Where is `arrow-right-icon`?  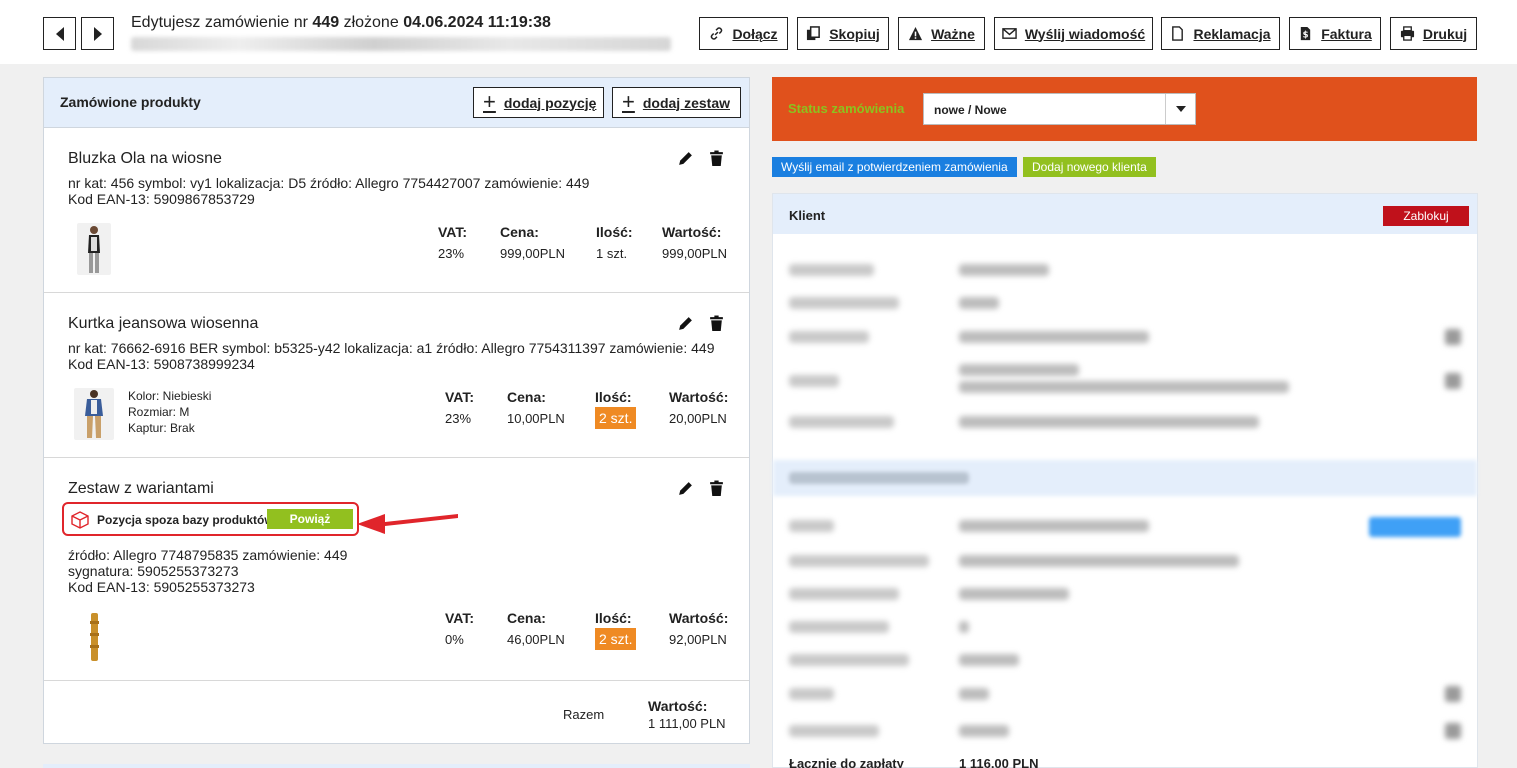 arrow-right-icon is located at coordinates (97, 33).